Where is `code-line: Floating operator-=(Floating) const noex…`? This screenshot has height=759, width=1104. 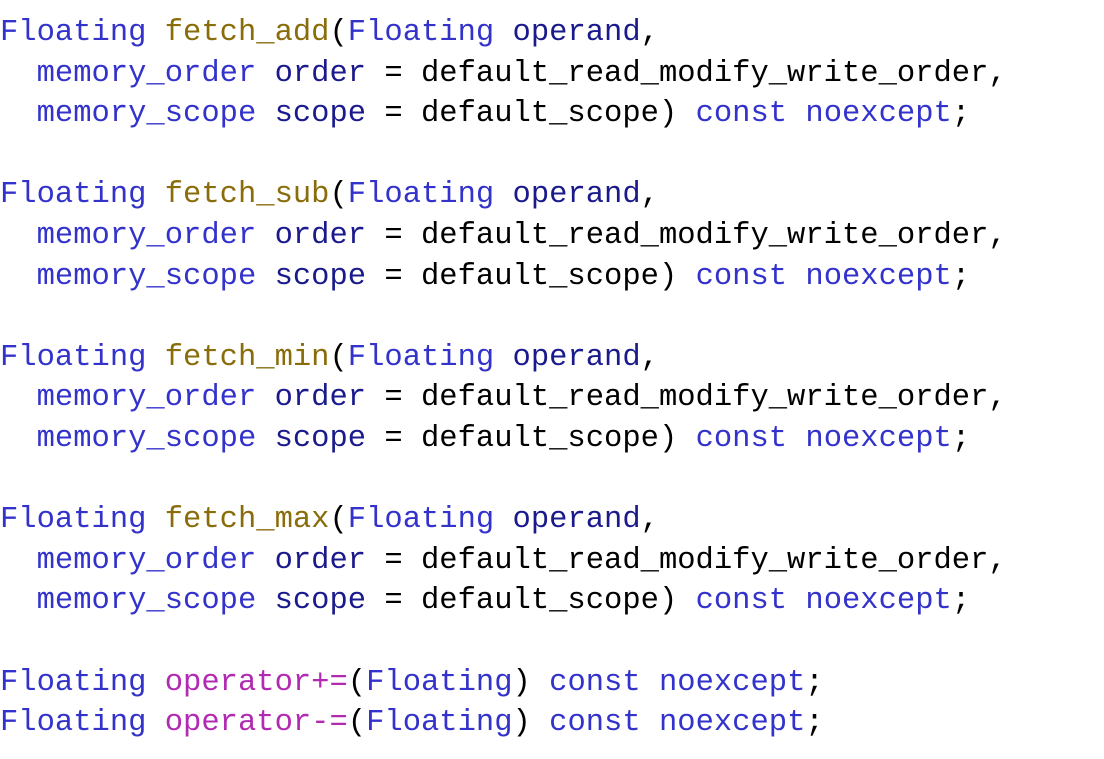
code-line: Floating operator-=(Floating) const noex… is located at coordinates (552, 723).